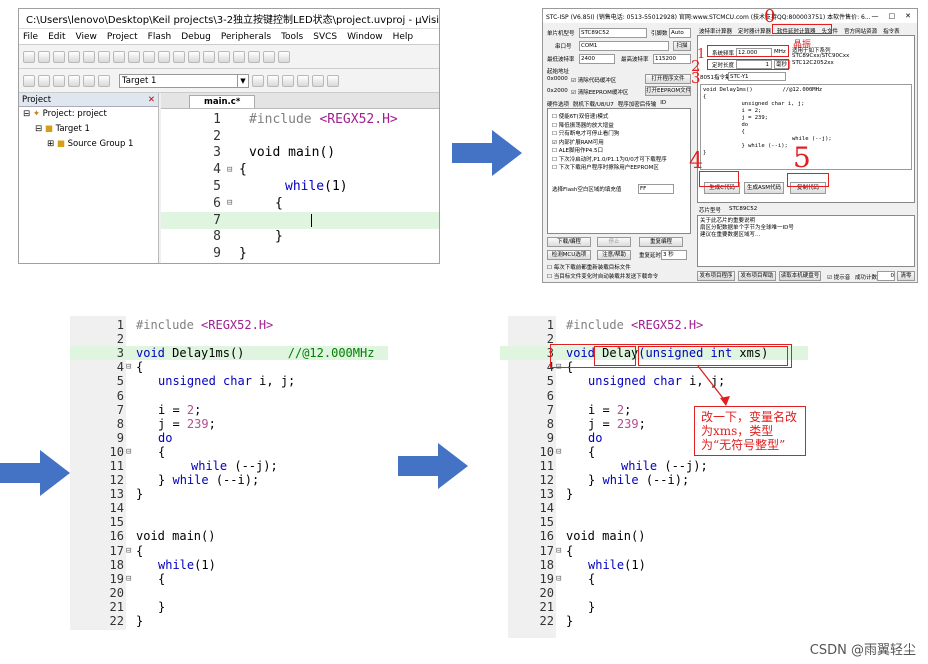 This screenshot has height=664, width=928. What do you see at coordinates (119, 56) in the screenshot?
I see `paste-icon` at bounding box center [119, 56].